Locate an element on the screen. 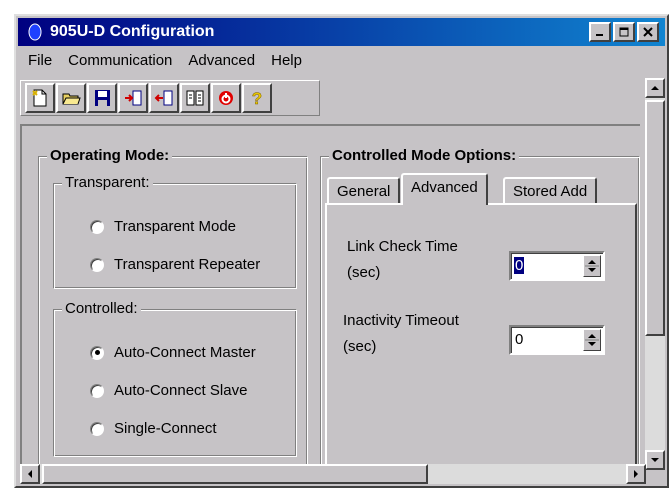 The height and width of the screenshot is (488, 669). app-icon is located at coordinates (35, 32).